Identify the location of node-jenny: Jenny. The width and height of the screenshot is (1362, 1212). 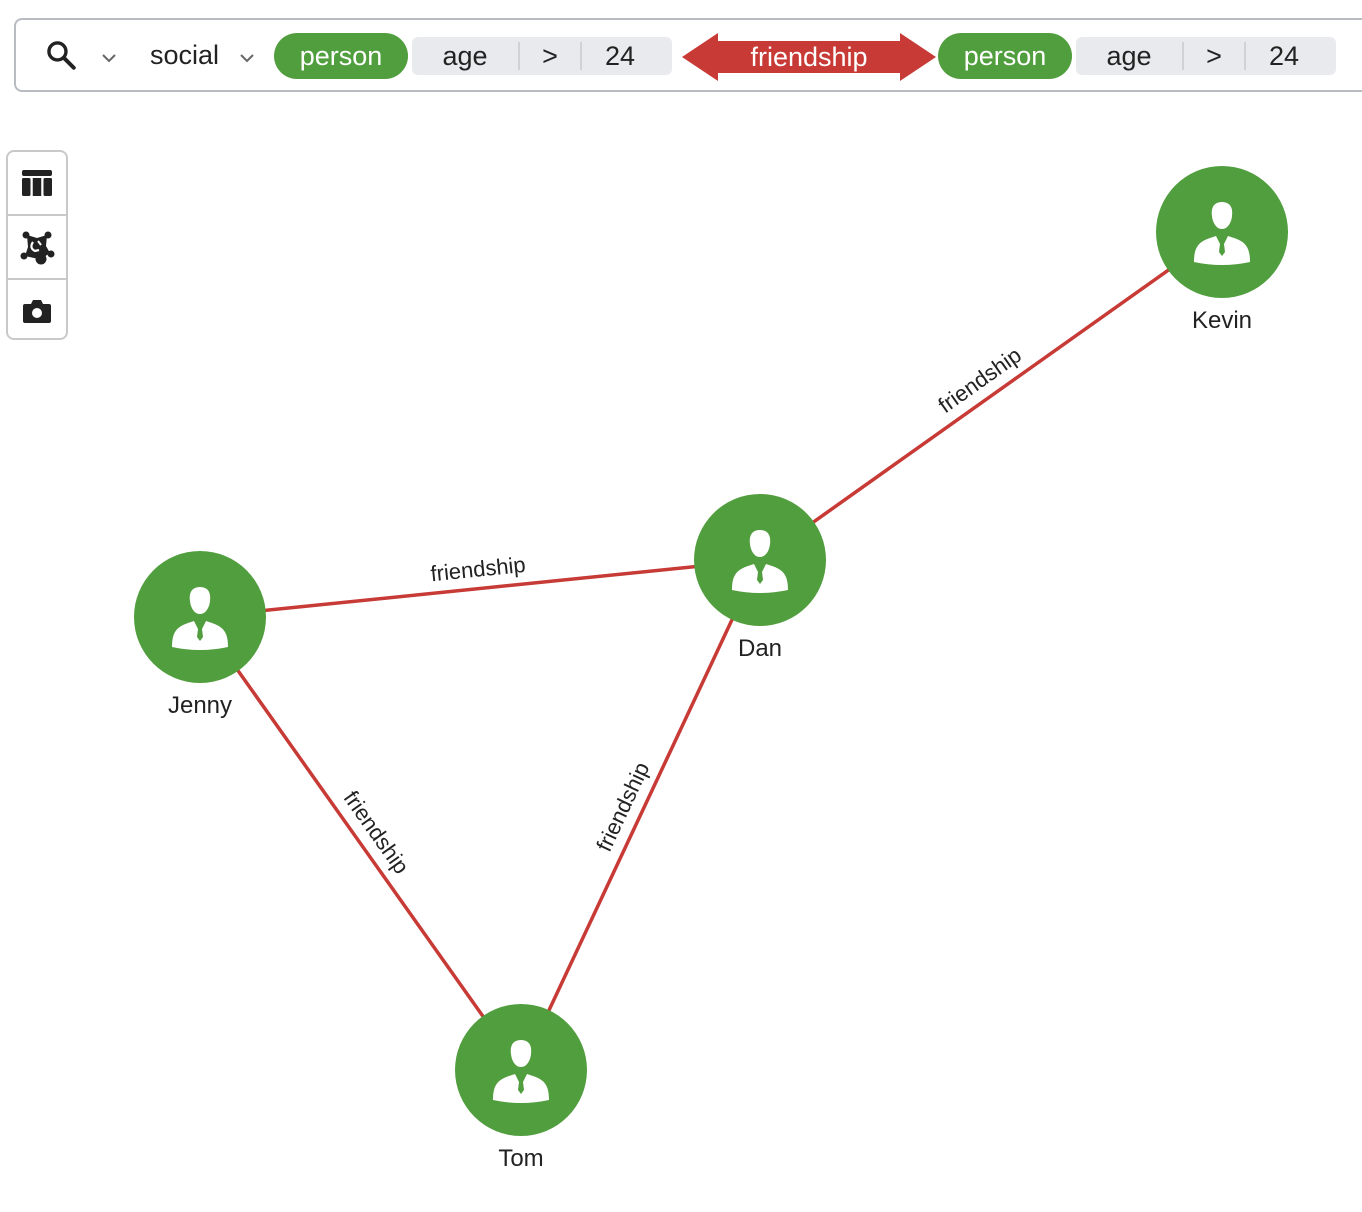
(200, 635).